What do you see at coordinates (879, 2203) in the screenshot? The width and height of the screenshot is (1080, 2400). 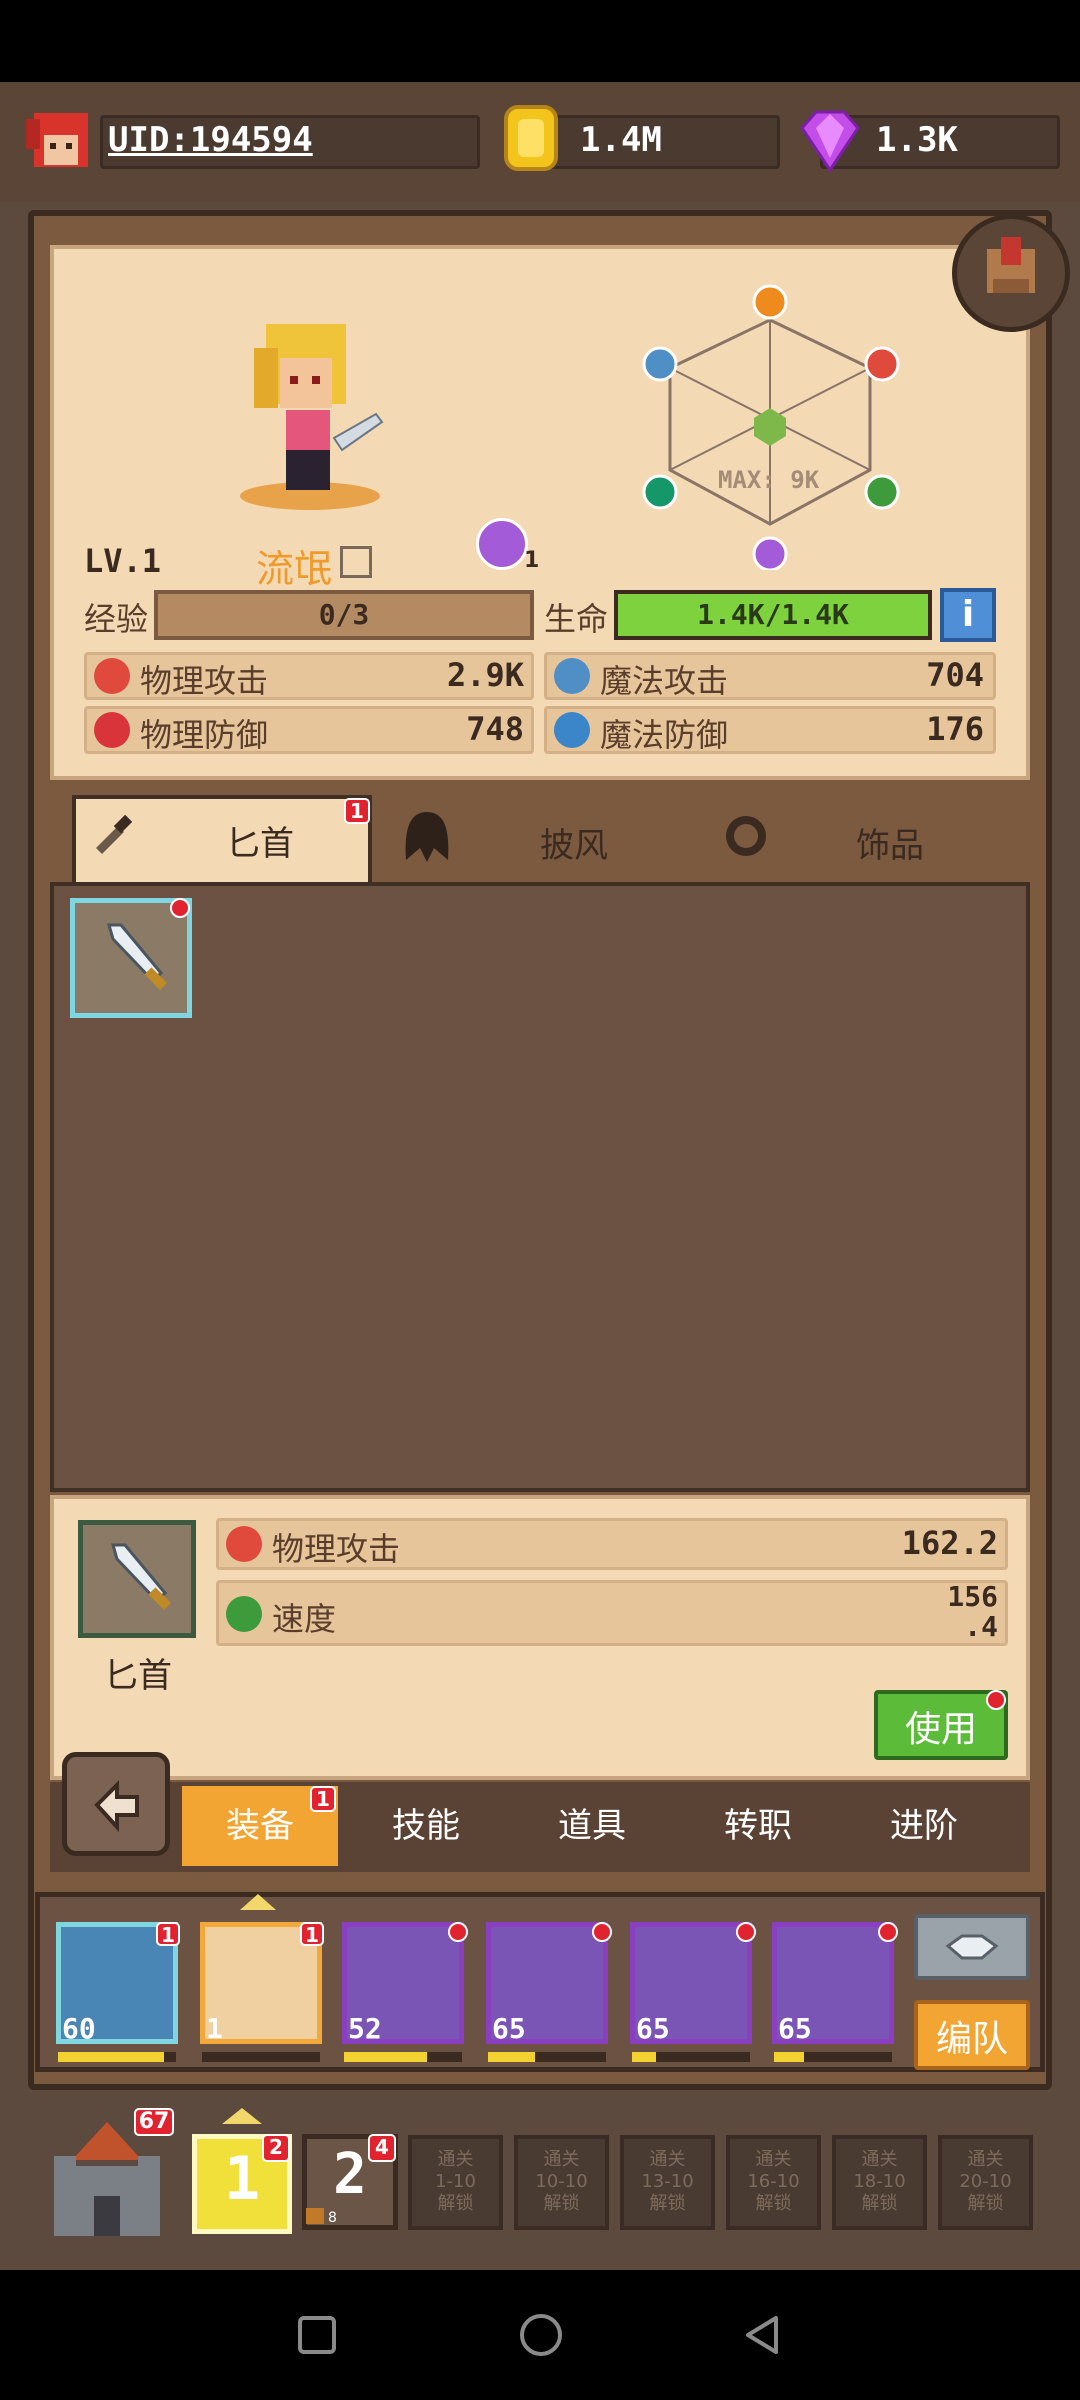 I see `locked-stage-5-line3: 解锁` at bounding box center [879, 2203].